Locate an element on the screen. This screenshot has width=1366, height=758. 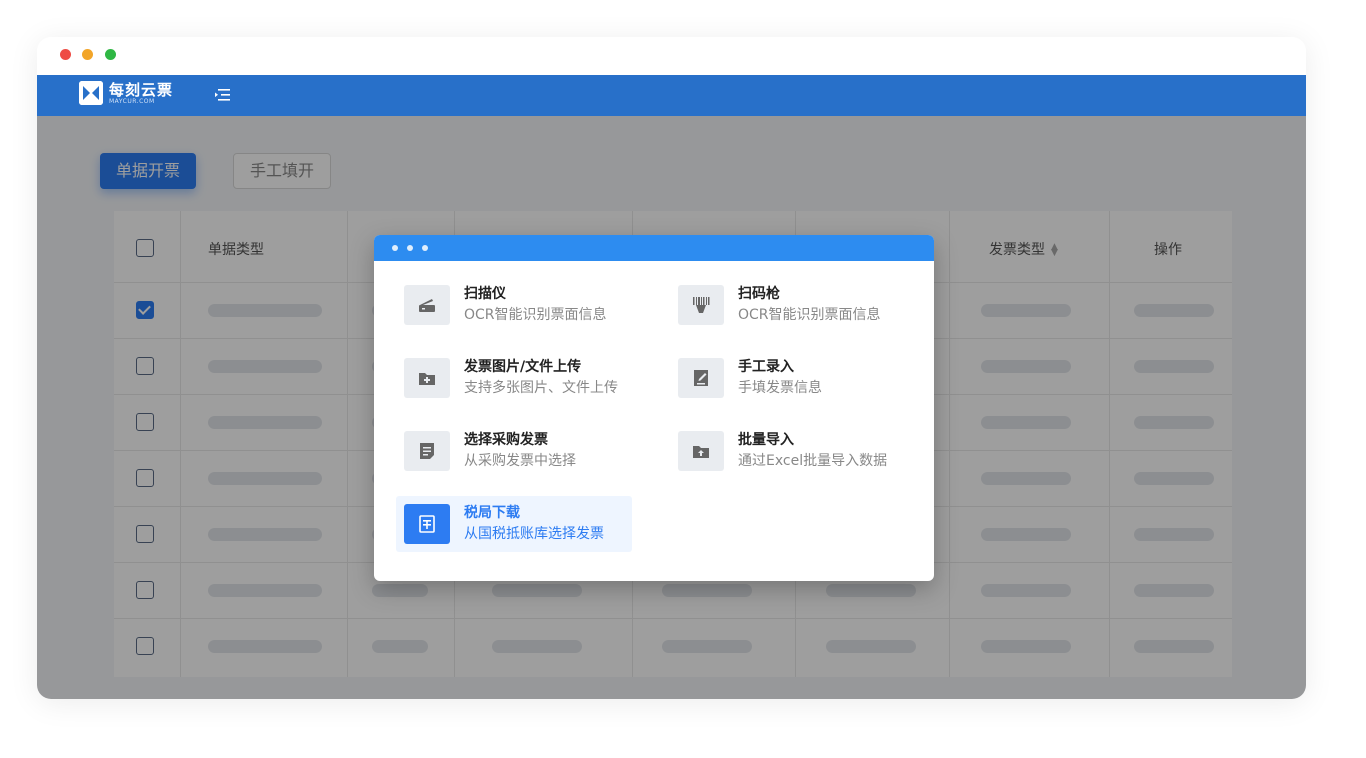
tax-icon is located at coordinates (427, 524).